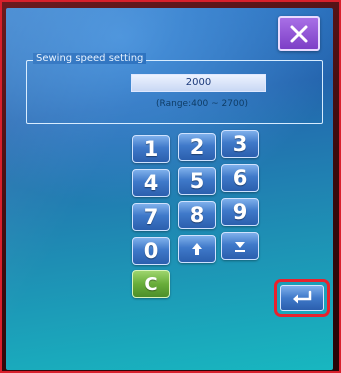 The image size is (341, 373). I want to click on enter-button, so click(302, 298).